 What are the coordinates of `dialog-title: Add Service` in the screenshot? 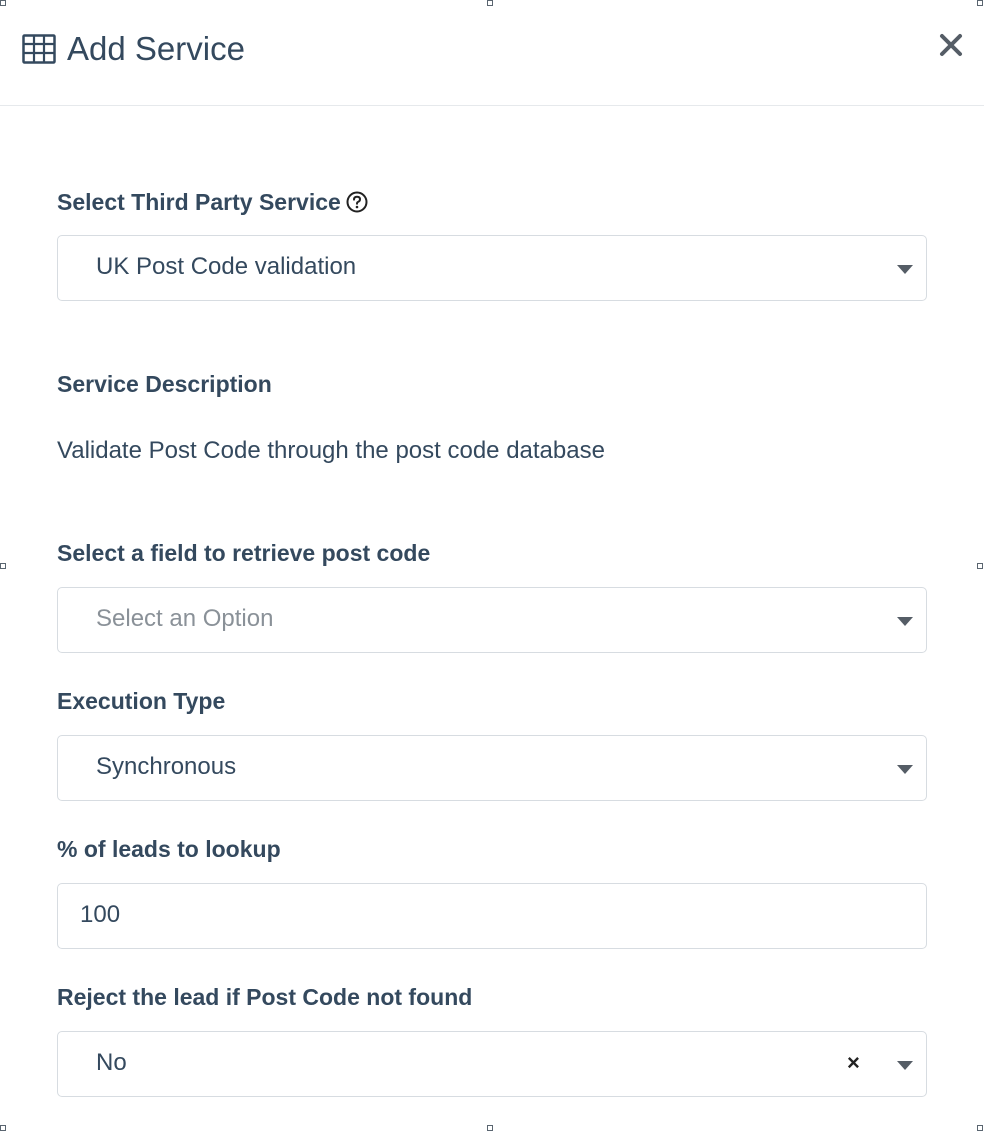 It's located at (156, 48).